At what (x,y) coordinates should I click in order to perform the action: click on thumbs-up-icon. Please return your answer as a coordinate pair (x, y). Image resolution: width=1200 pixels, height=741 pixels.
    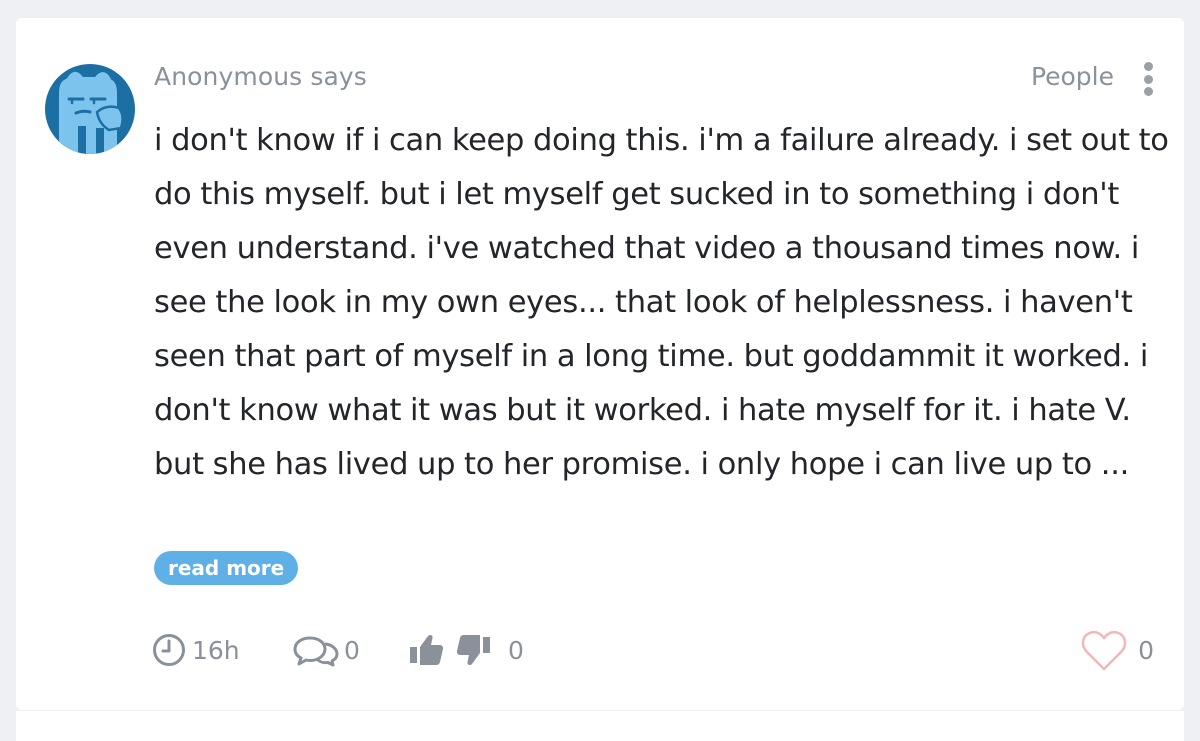
    Looking at the image, I should click on (426, 650).